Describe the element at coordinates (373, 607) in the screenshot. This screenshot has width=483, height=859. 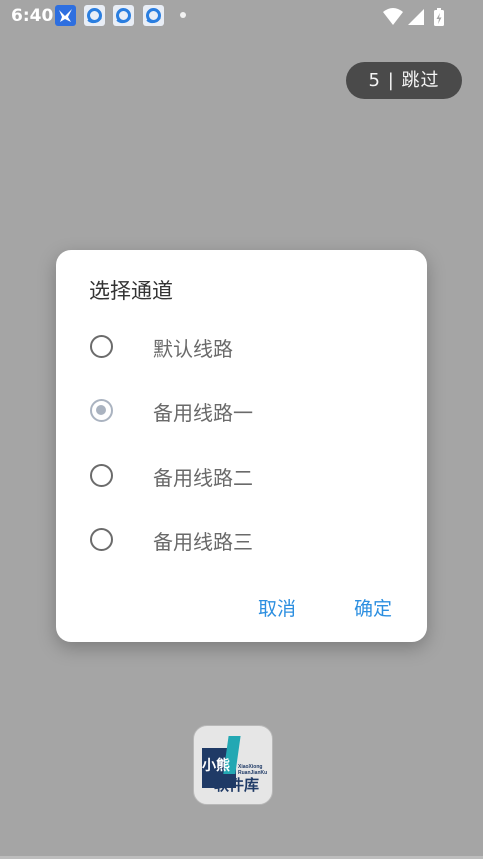
I see `confirm-button: 确定` at that location.